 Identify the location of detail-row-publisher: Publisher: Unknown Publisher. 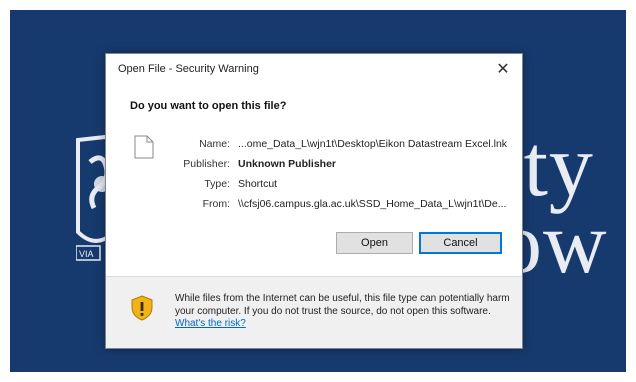
(334, 168).